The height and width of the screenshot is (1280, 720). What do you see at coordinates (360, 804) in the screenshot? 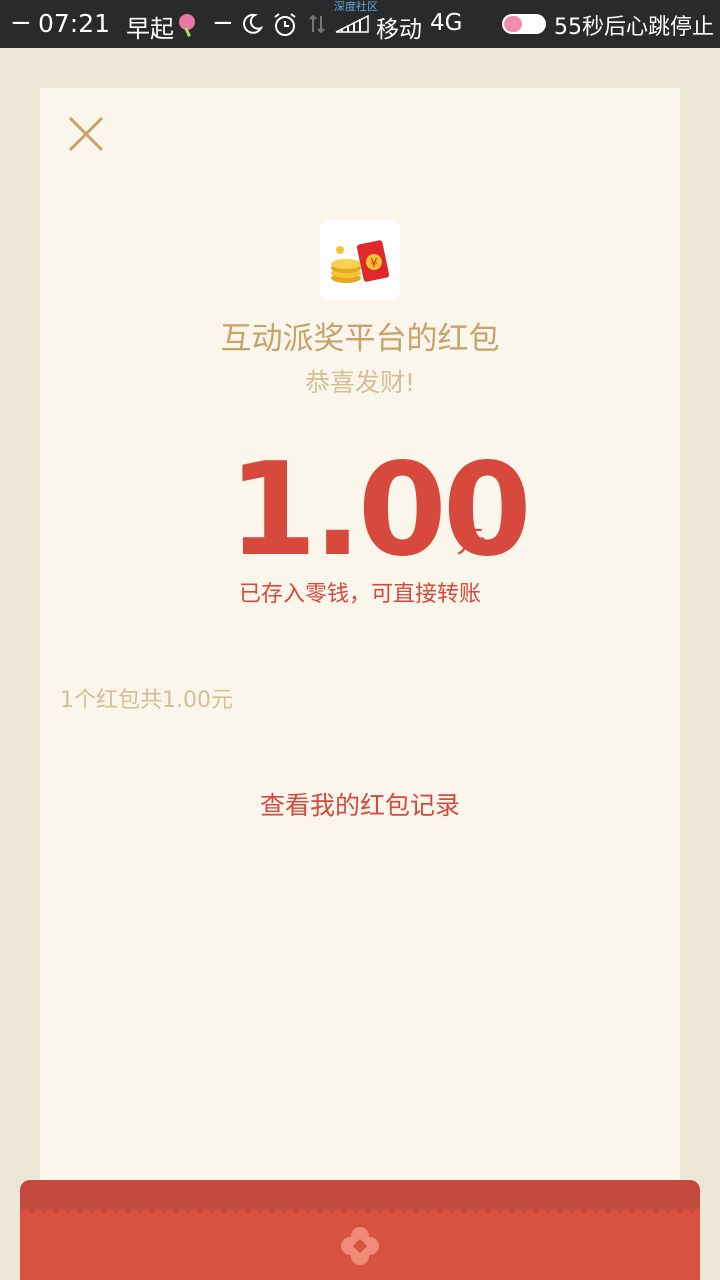
I see `view-records-link: 查看我的红包记录` at bounding box center [360, 804].